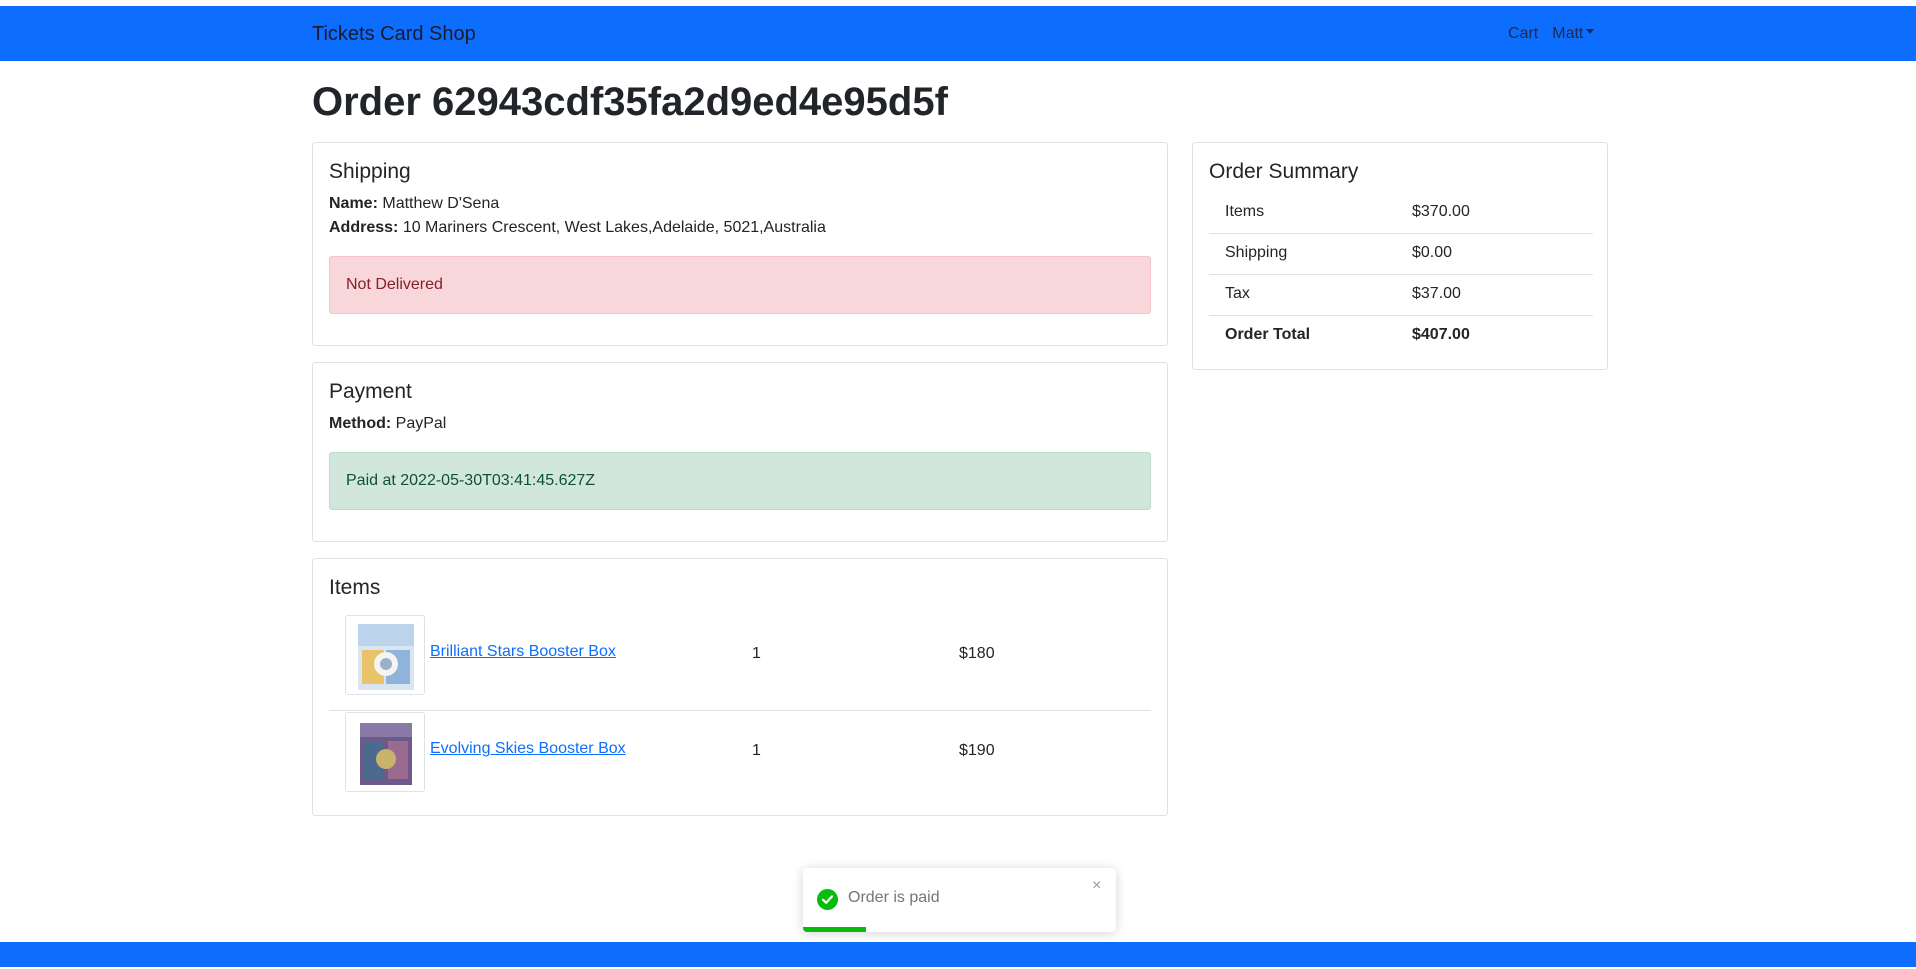  I want to click on cart-link: Cart, so click(1523, 34).